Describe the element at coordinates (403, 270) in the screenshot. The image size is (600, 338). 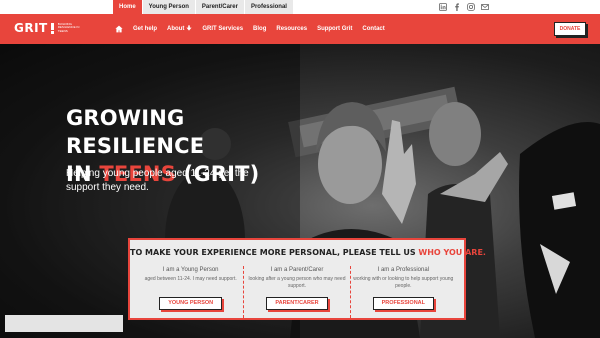
I see `option-title: I am a Professional` at that location.